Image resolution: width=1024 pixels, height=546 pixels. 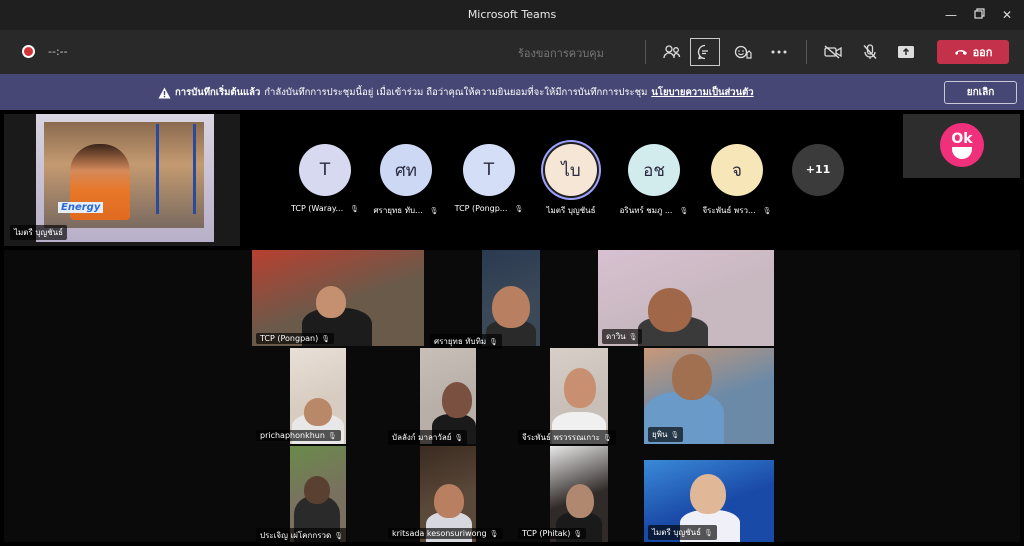 I want to click on spotlight-video-tile: Energy ไมตรี บุญชันธ์, so click(x=122, y=180).